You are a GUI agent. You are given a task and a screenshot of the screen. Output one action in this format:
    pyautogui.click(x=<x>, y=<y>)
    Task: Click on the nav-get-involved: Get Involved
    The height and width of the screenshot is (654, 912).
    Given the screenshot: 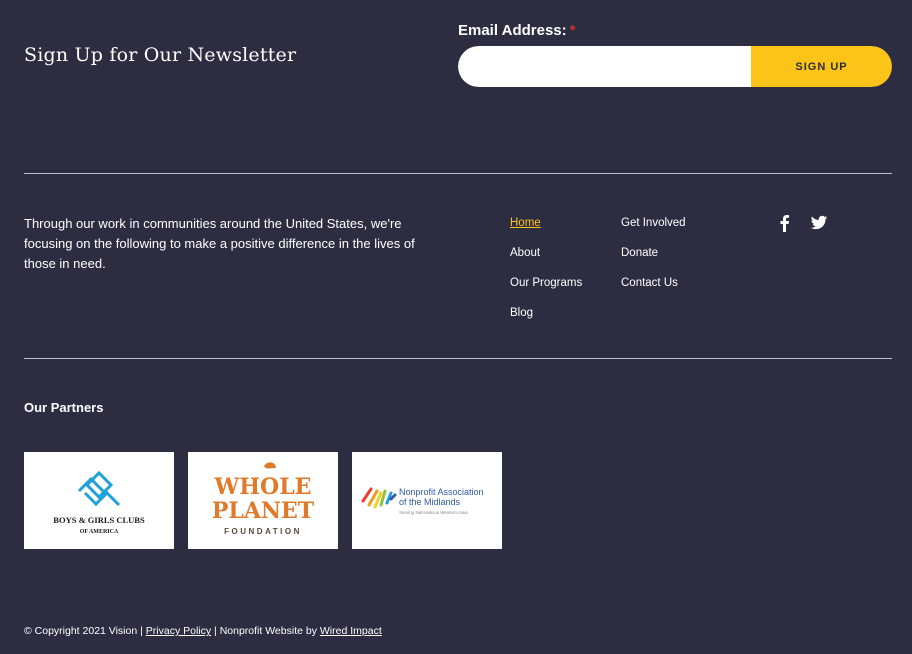 What is the action you would take?
    pyautogui.click(x=653, y=230)
    